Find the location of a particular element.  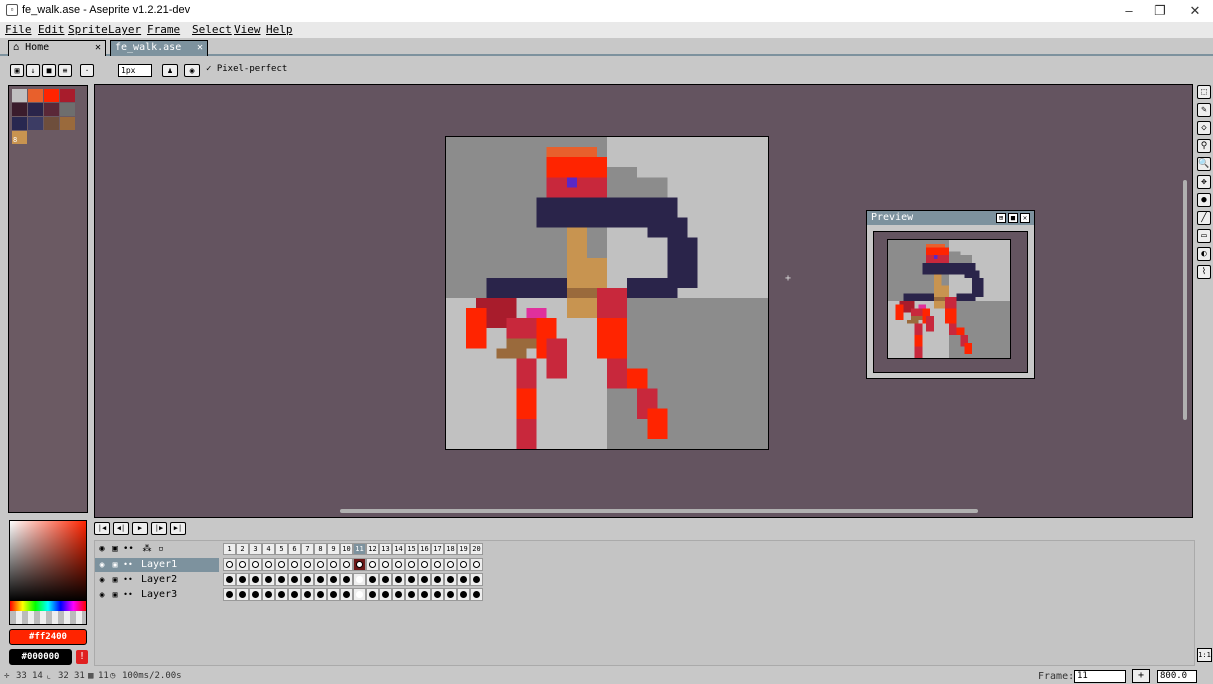

saturation-value-area is located at coordinates (48, 561).